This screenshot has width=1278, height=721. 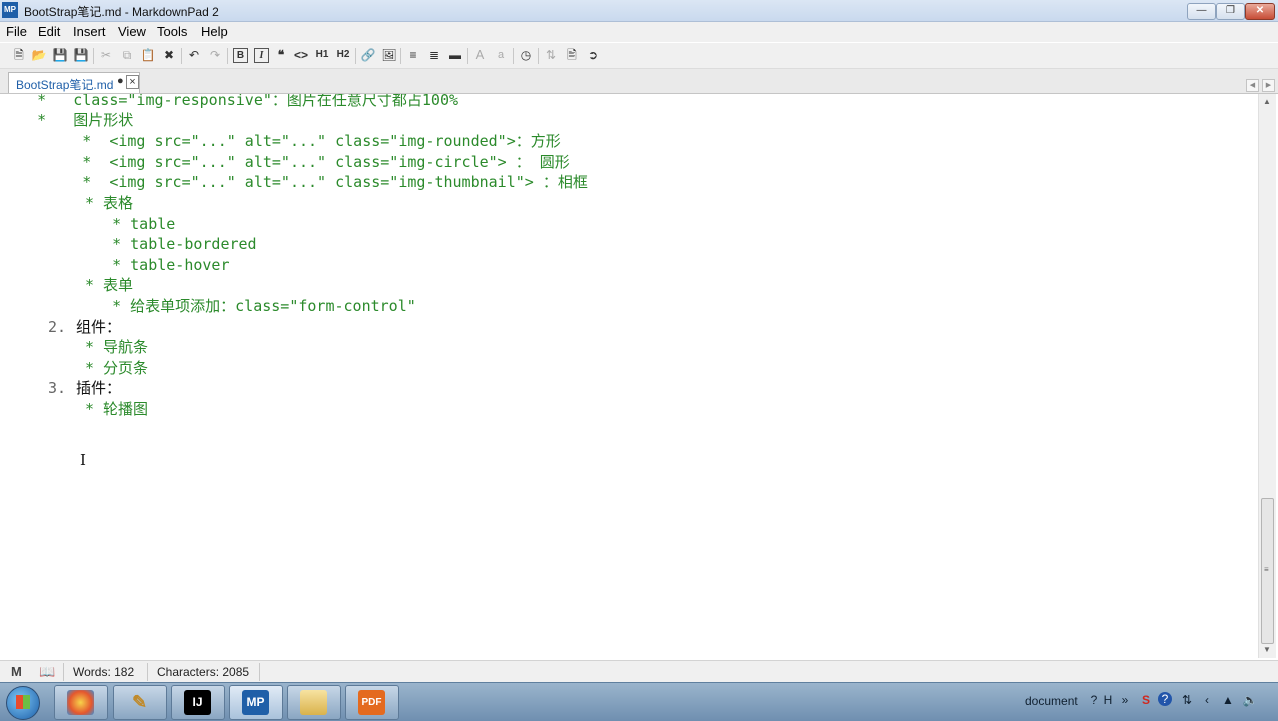 I want to click on tray-document-label: document, so click(x=1051, y=701).